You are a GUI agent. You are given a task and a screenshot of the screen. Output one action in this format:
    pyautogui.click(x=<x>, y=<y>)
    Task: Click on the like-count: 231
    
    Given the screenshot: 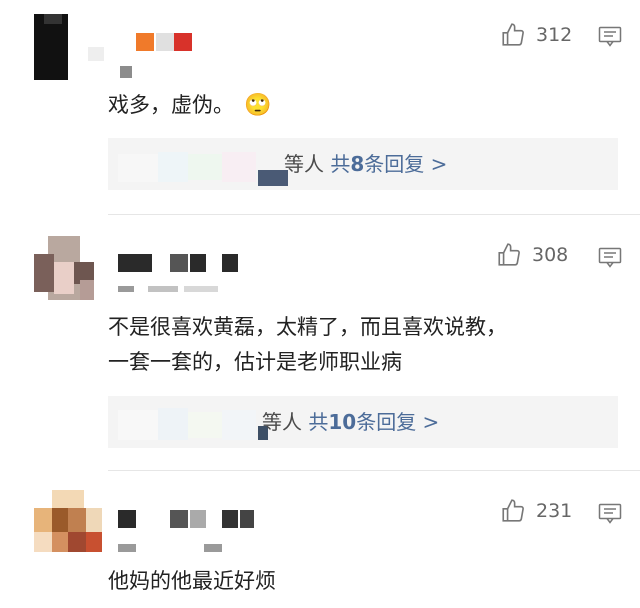 What is the action you would take?
    pyautogui.click(x=554, y=511)
    